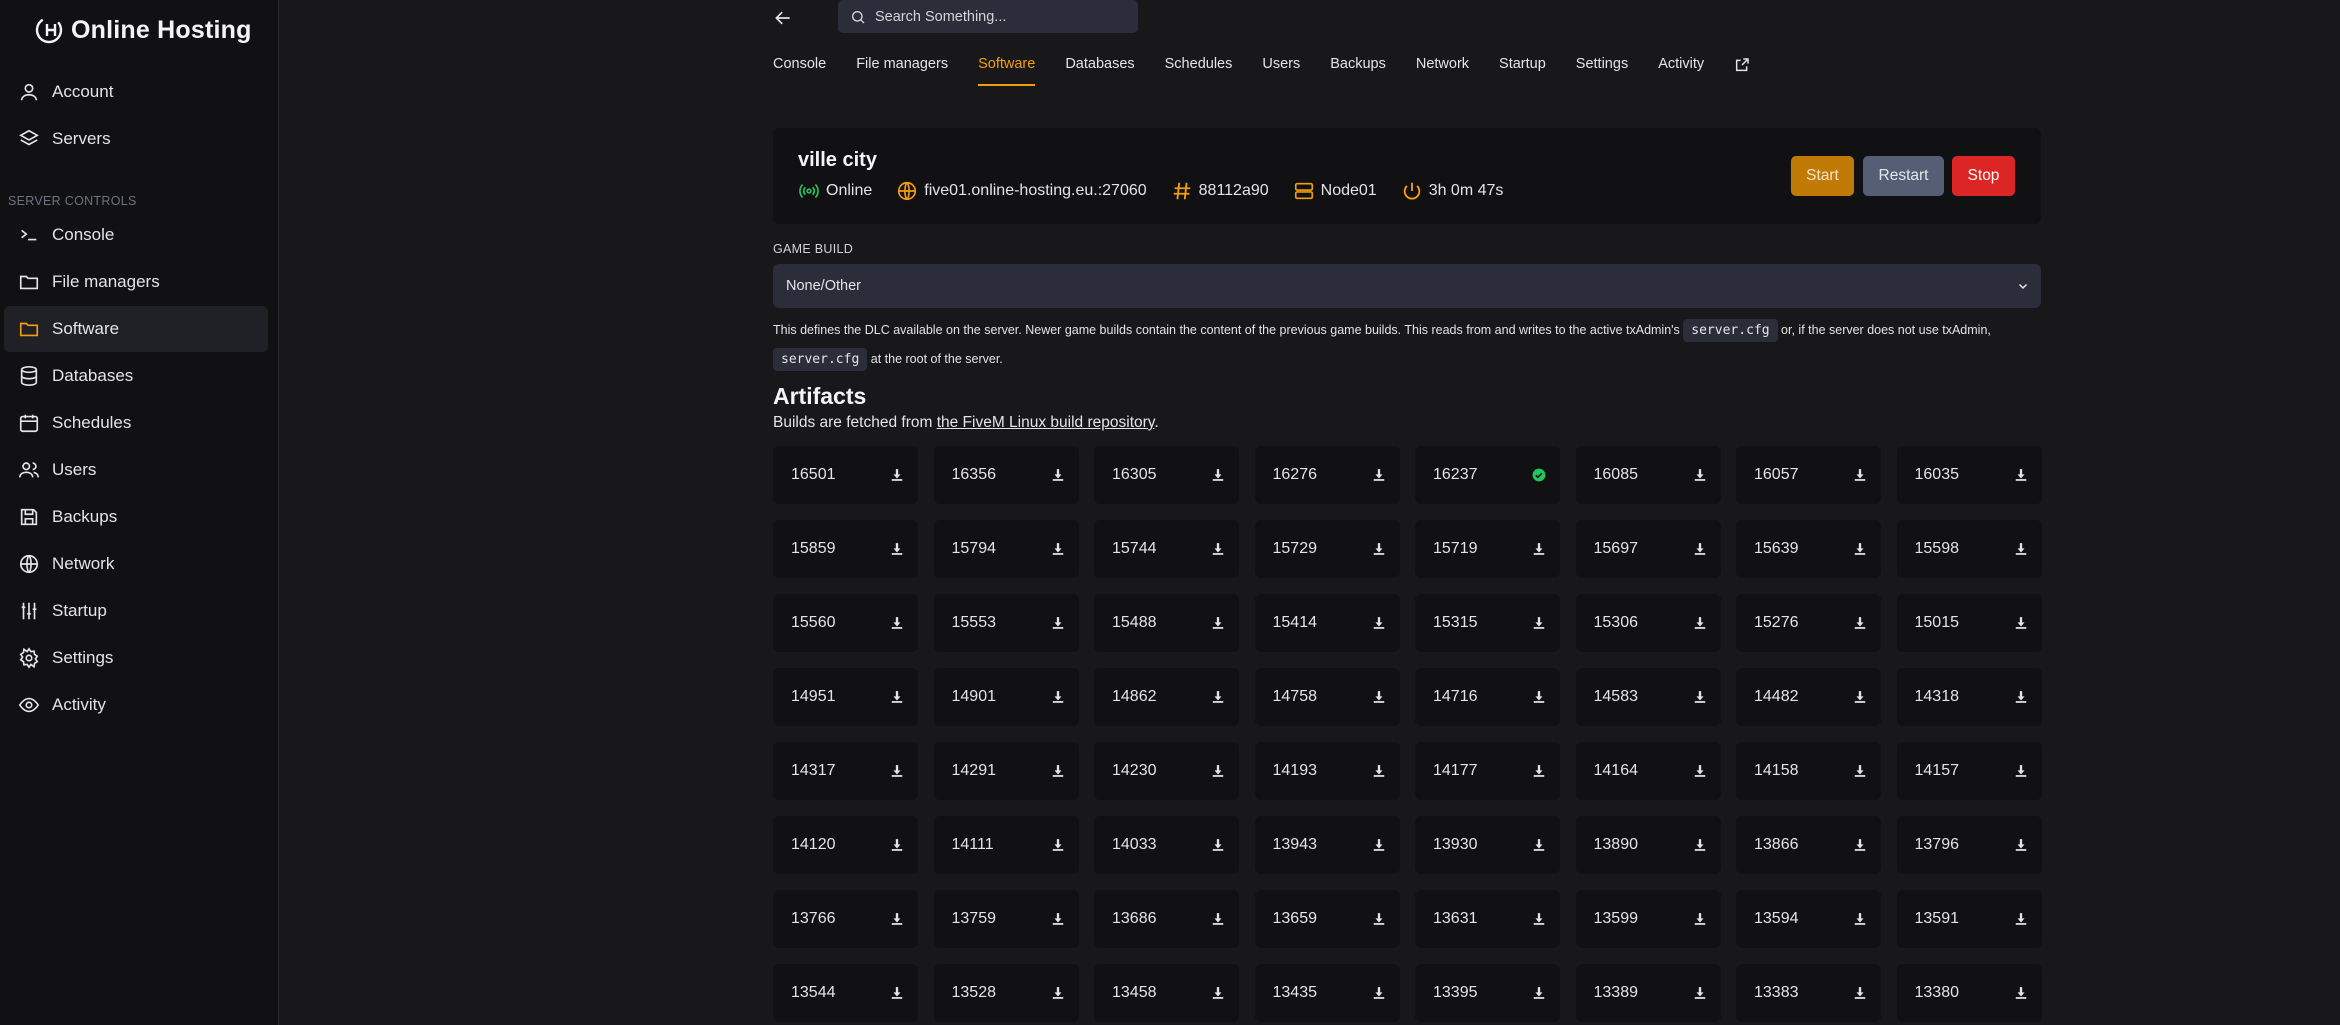  What do you see at coordinates (1327, 993) in the screenshot?
I see `artifact-build-tile: 13435` at bounding box center [1327, 993].